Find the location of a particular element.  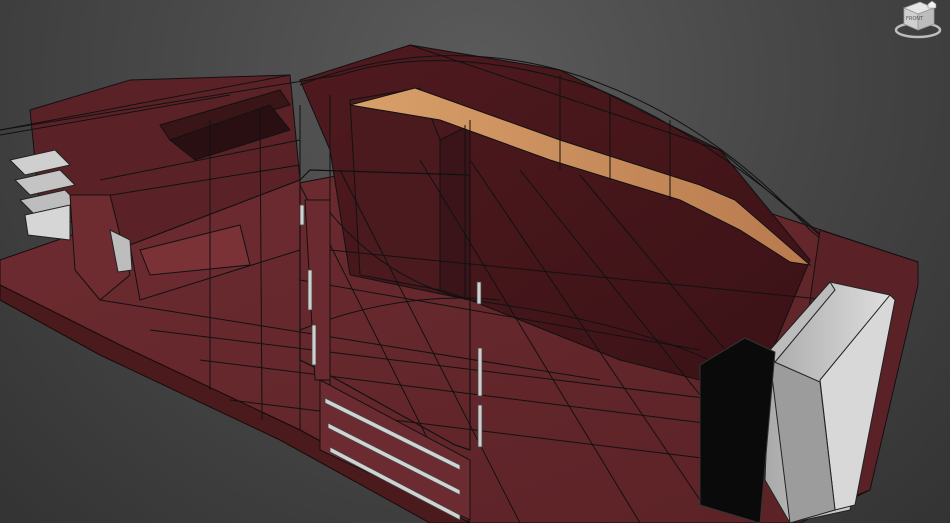

viewcube-face-label: FRONT is located at coordinates (915, 19).